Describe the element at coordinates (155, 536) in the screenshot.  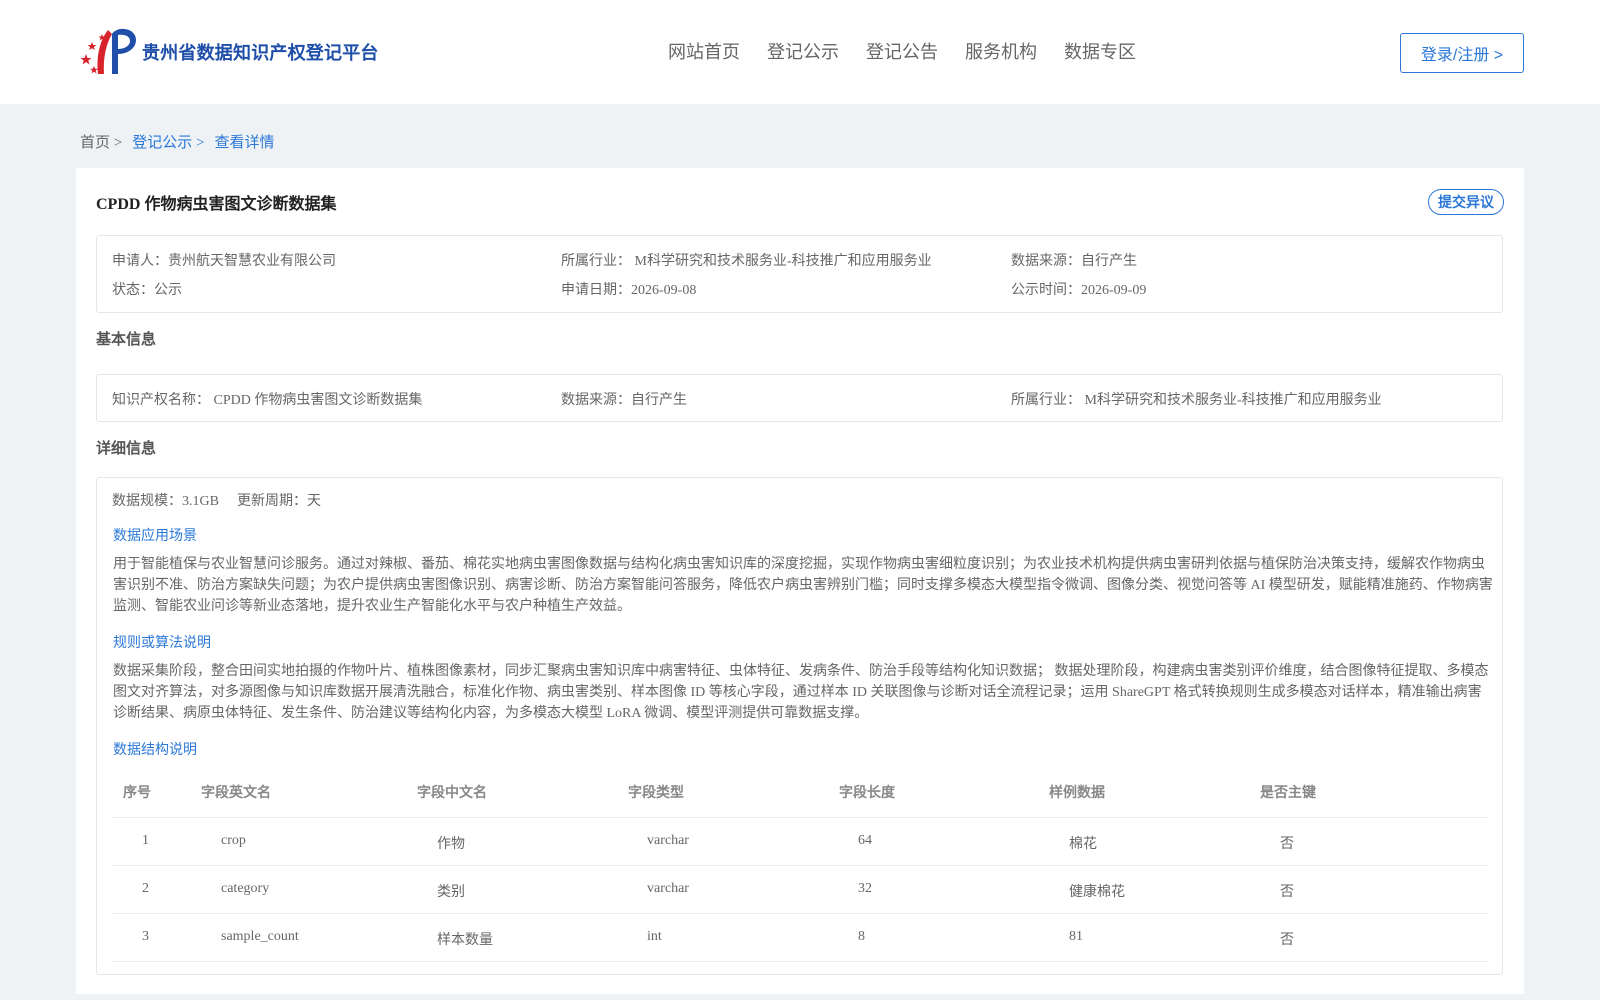
I see `application-scenario-title: 数据应用场景` at that location.